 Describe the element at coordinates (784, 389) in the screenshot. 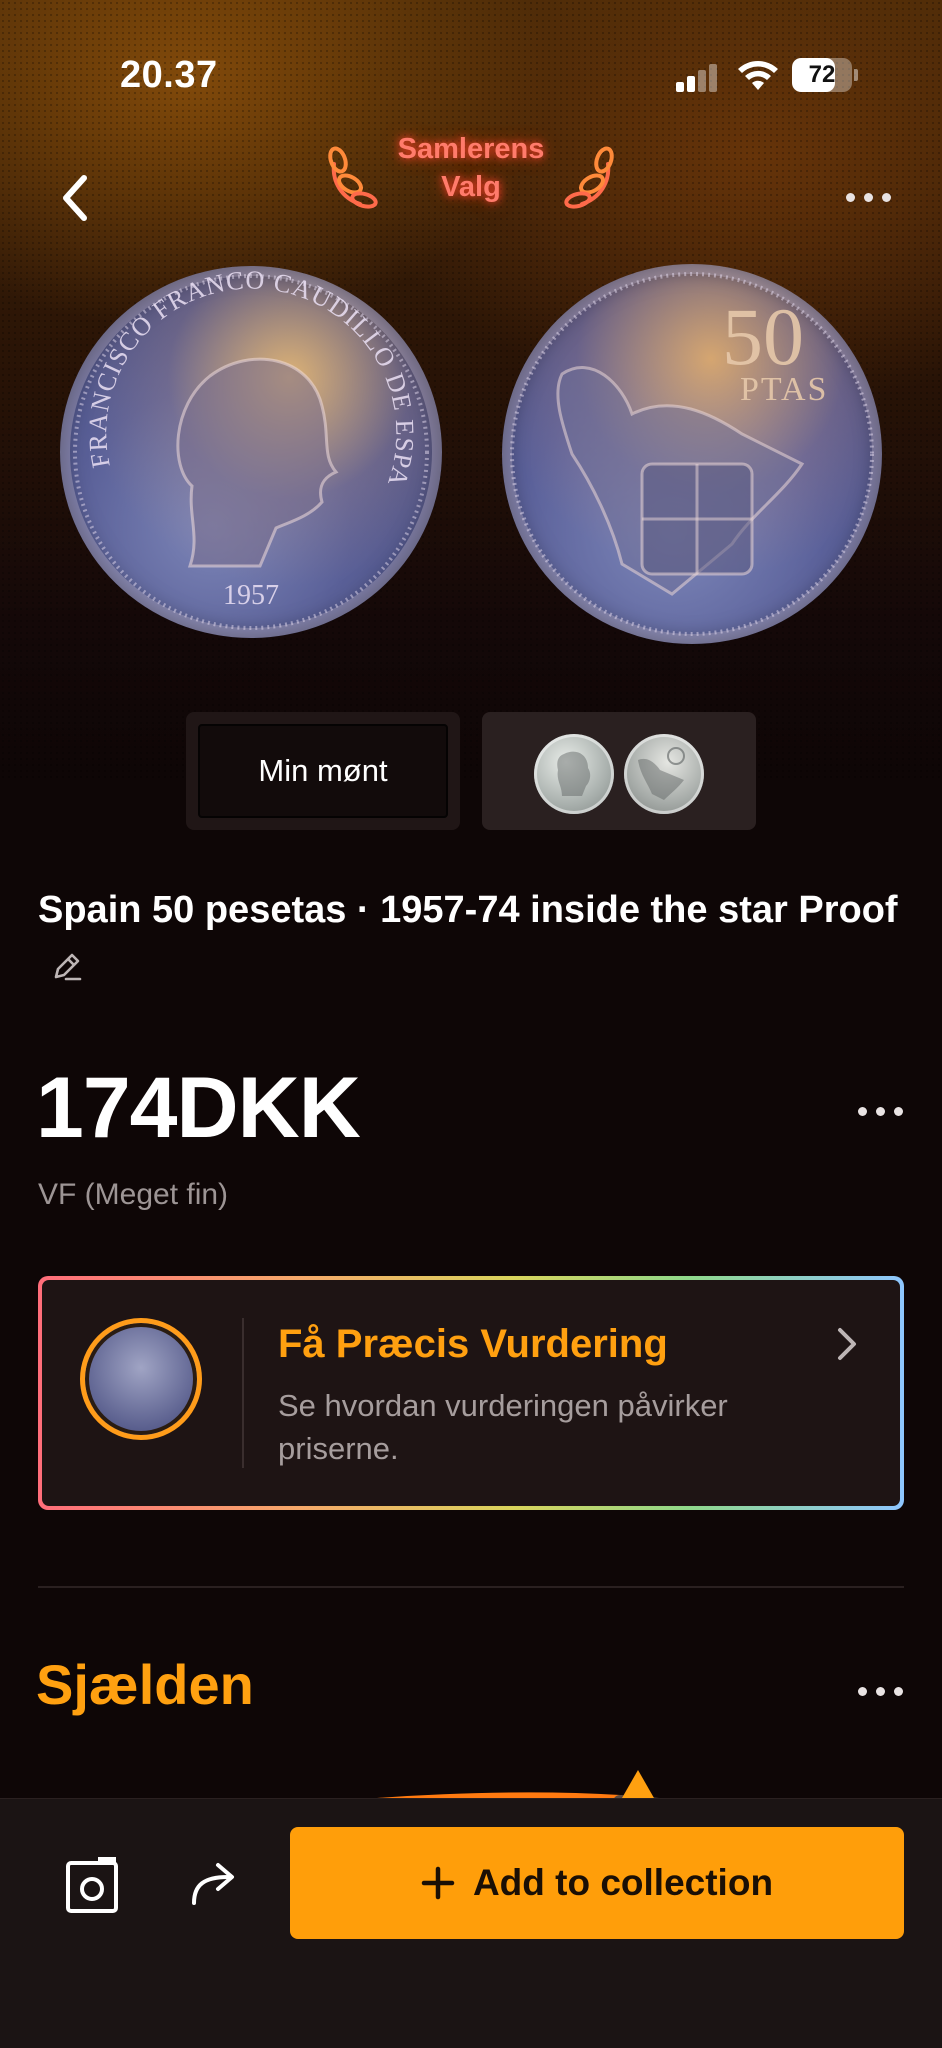

I see `reverse-unit: PTAS` at that location.